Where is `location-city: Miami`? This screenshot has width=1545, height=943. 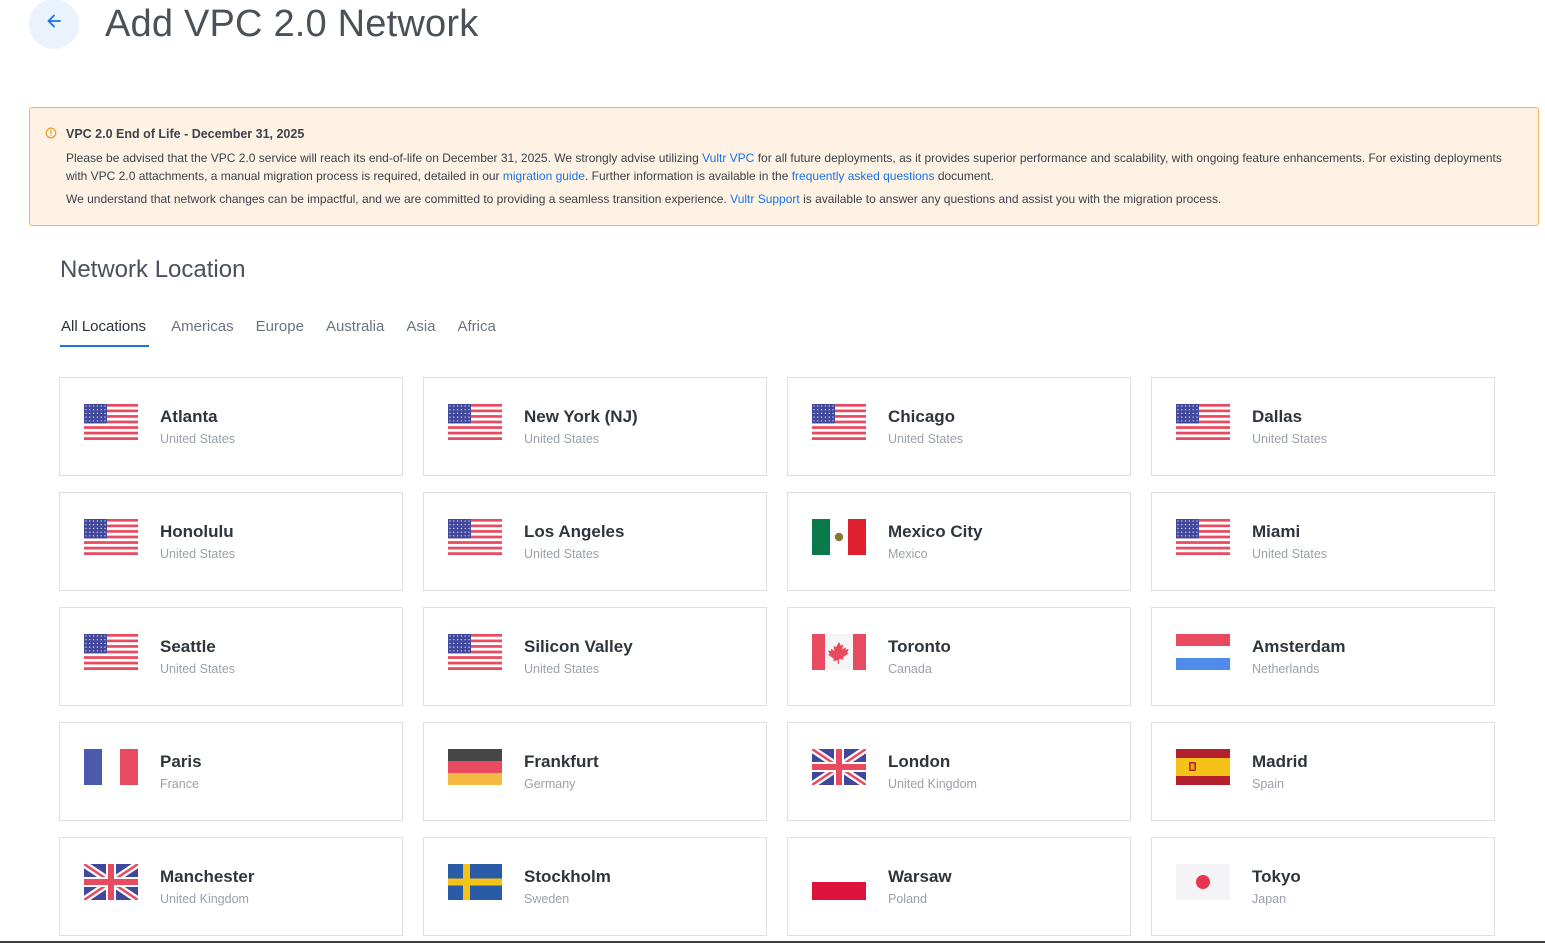
location-city: Miami is located at coordinates (1276, 531).